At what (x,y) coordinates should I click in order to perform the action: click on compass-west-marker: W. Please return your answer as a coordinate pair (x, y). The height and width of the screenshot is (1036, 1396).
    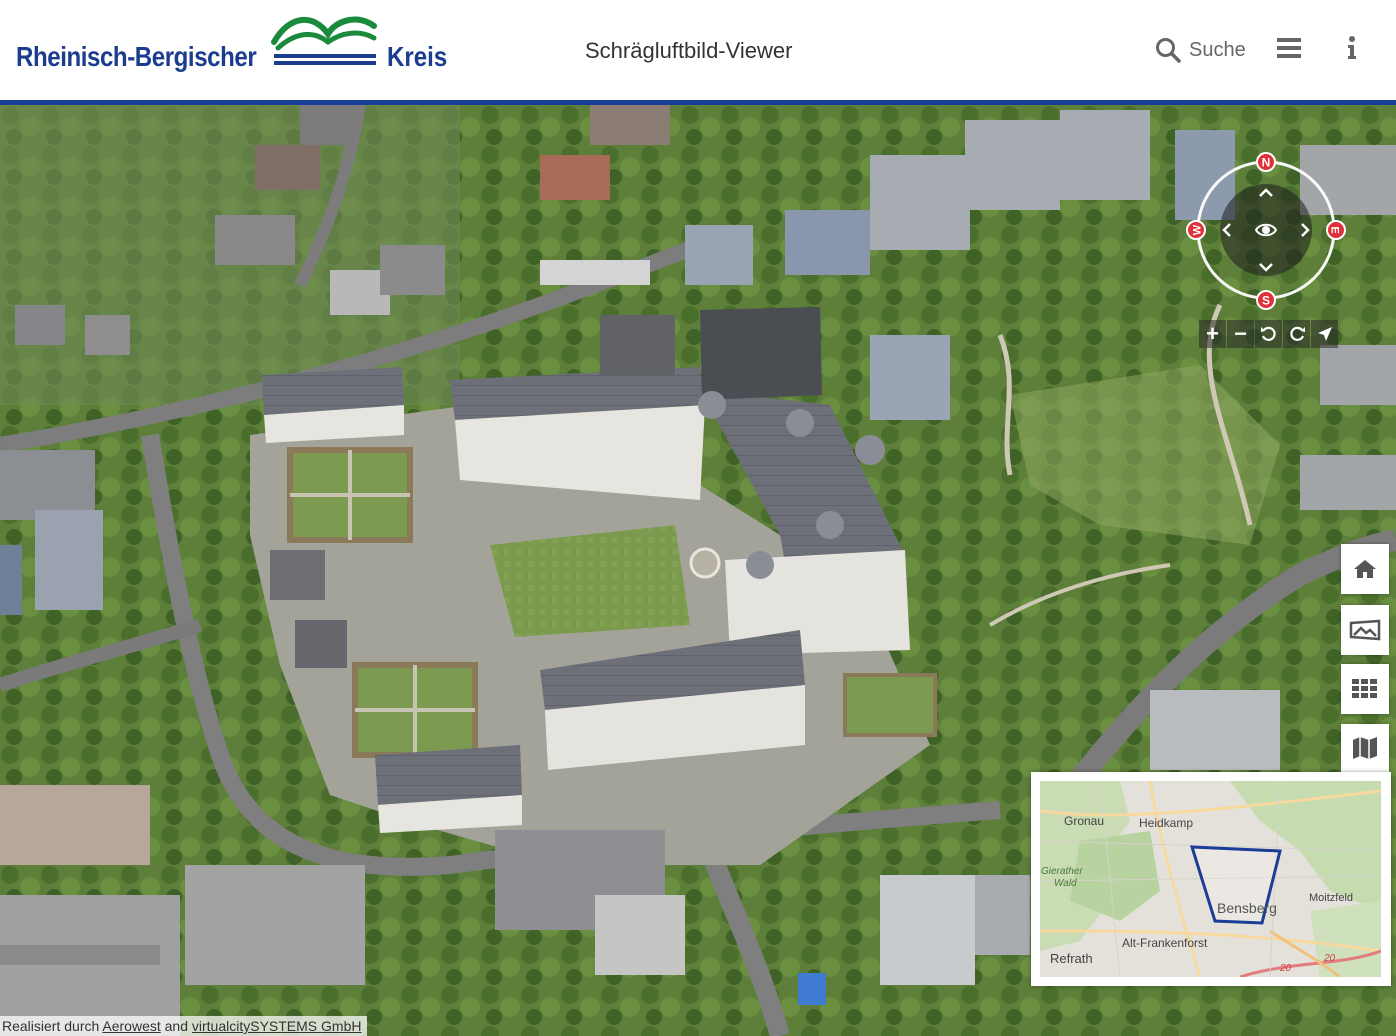
    Looking at the image, I should click on (1196, 230).